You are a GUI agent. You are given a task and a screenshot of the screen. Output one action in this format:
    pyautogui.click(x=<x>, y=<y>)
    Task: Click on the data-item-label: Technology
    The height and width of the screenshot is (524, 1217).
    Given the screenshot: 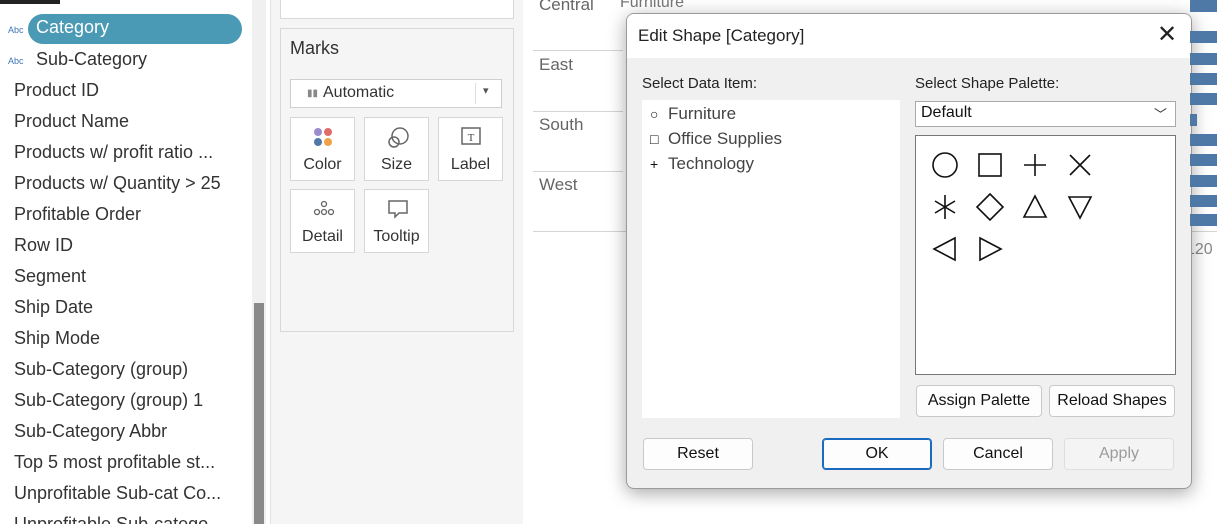 What is the action you would take?
    pyautogui.click(x=711, y=163)
    